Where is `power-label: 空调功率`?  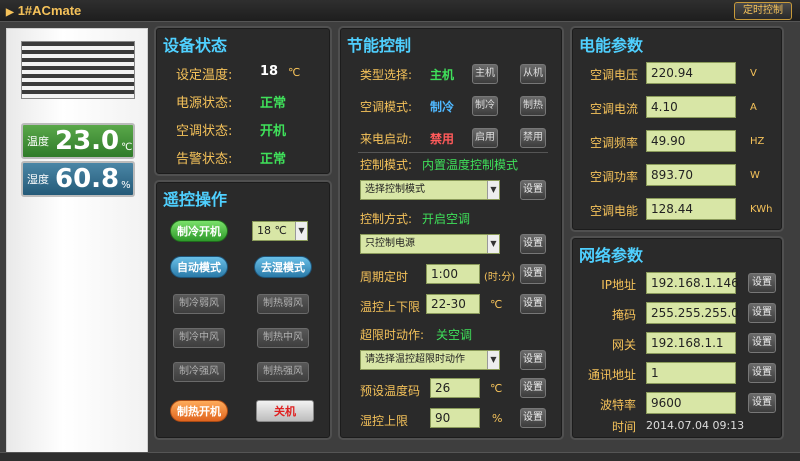 power-label: 空调功率 is located at coordinates (614, 177).